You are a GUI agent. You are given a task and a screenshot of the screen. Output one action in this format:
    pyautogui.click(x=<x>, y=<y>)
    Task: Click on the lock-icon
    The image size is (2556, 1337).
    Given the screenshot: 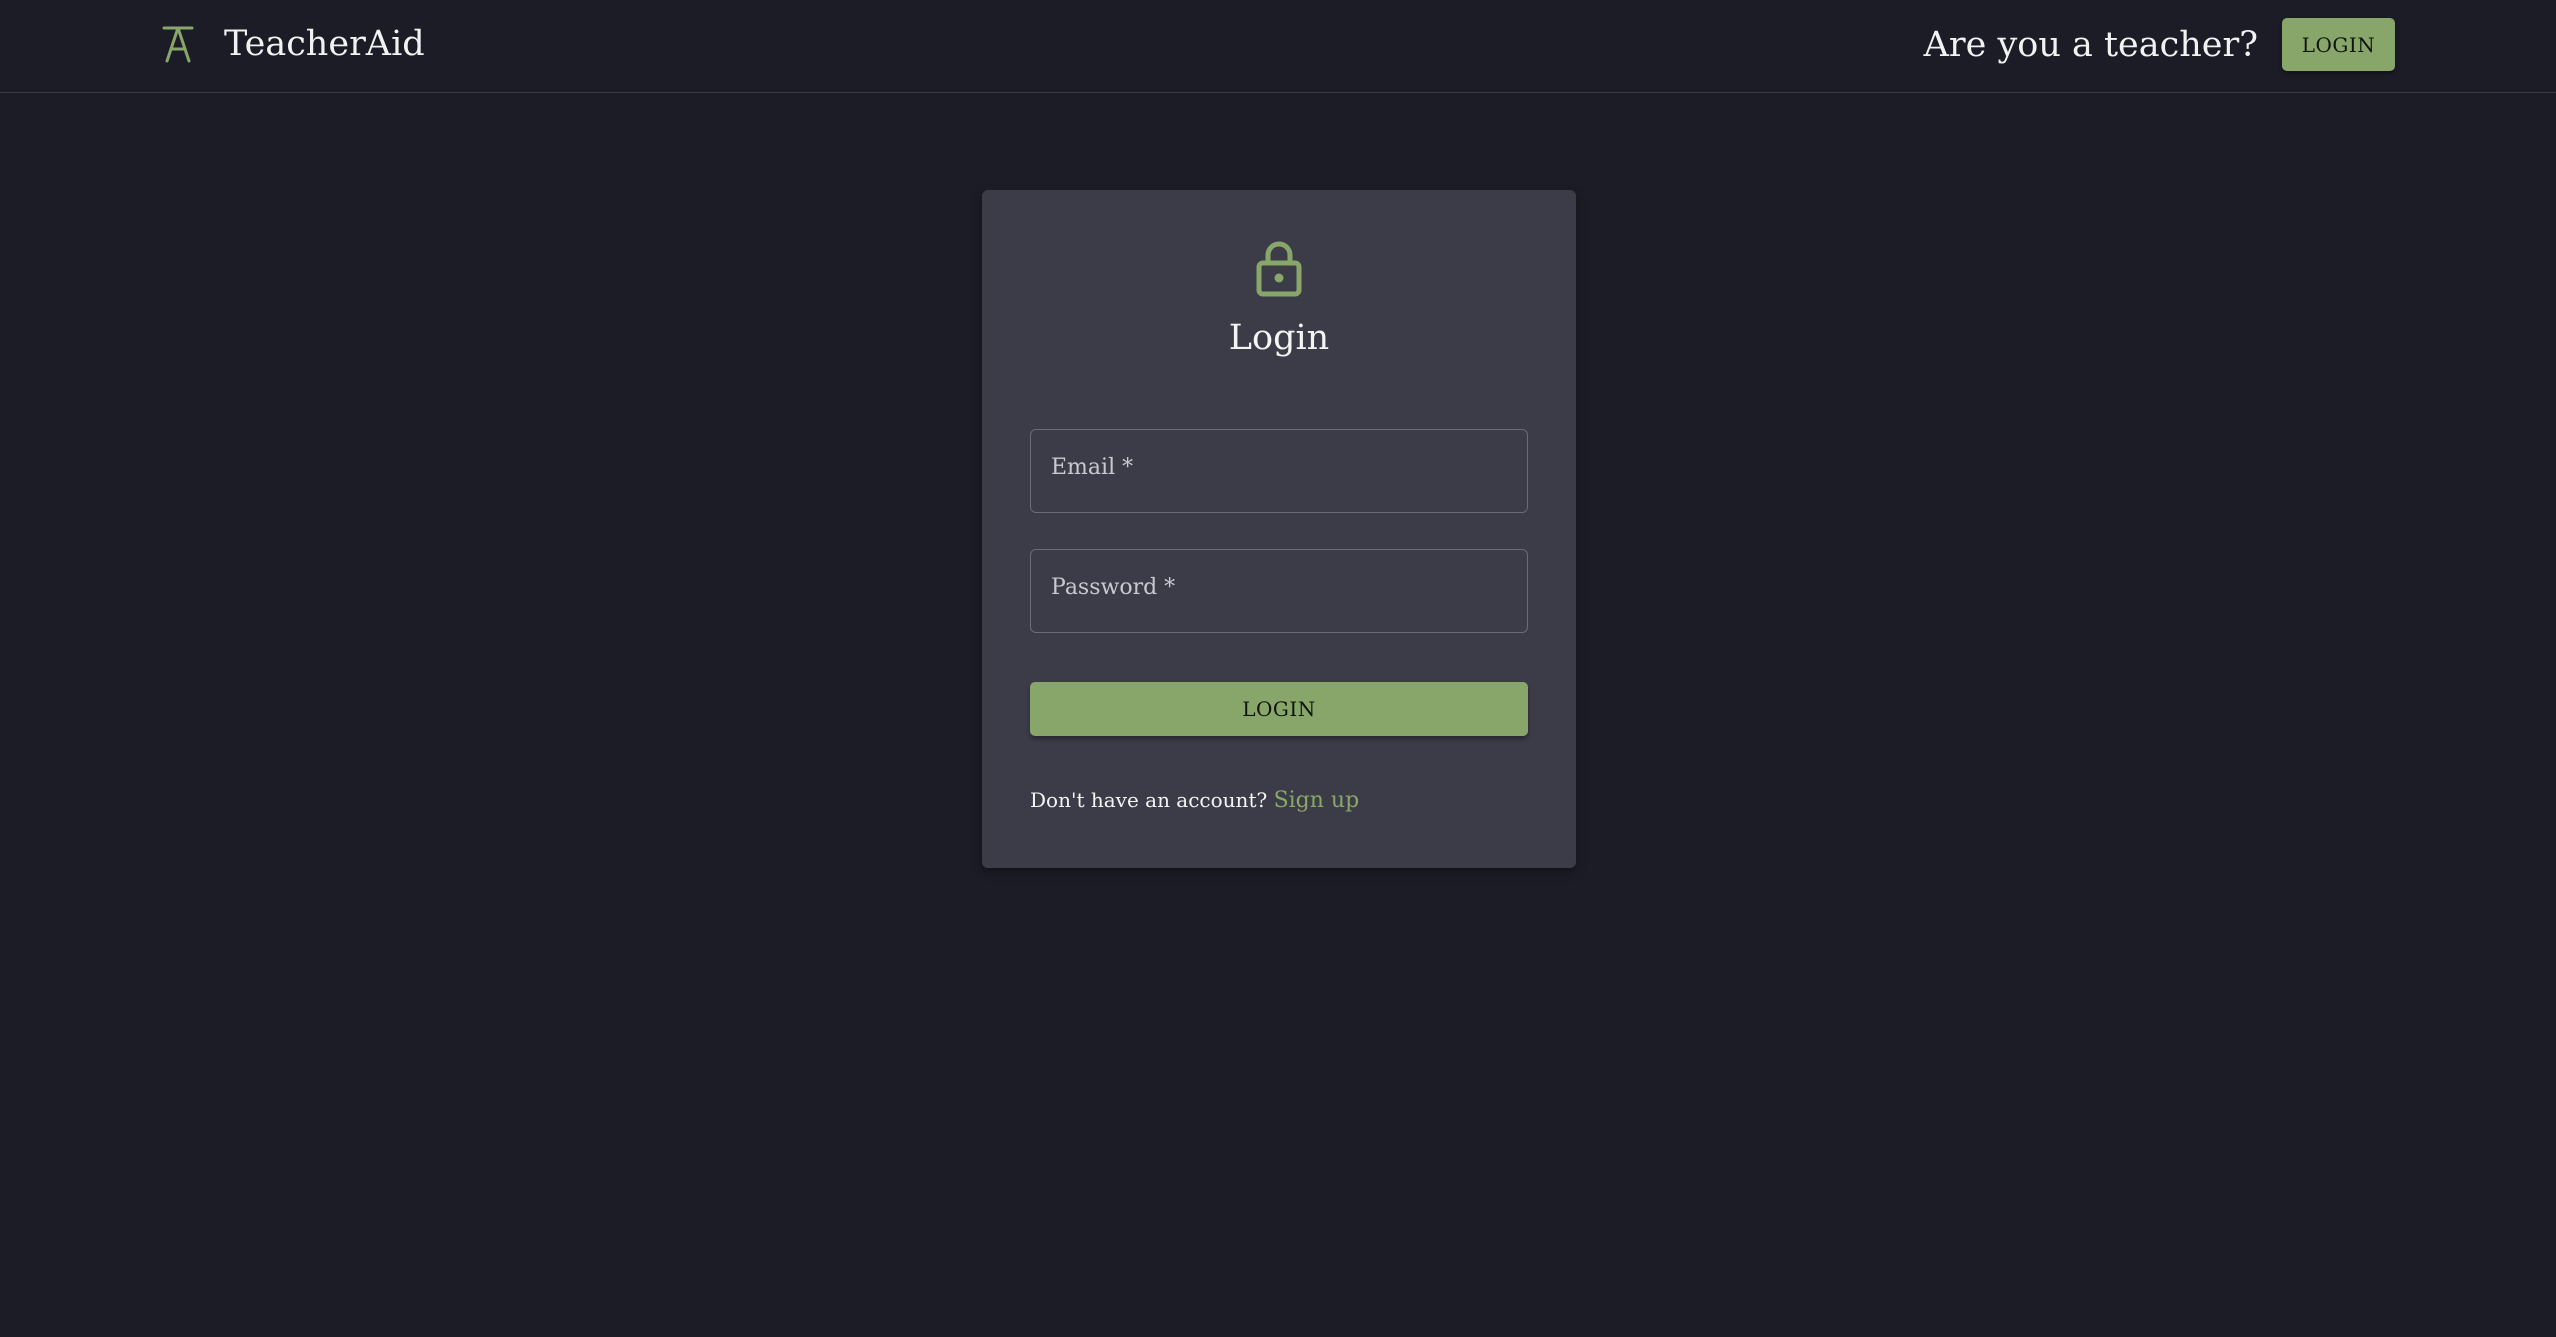 What is the action you would take?
    pyautogui.click(x=1279, y=268)
    